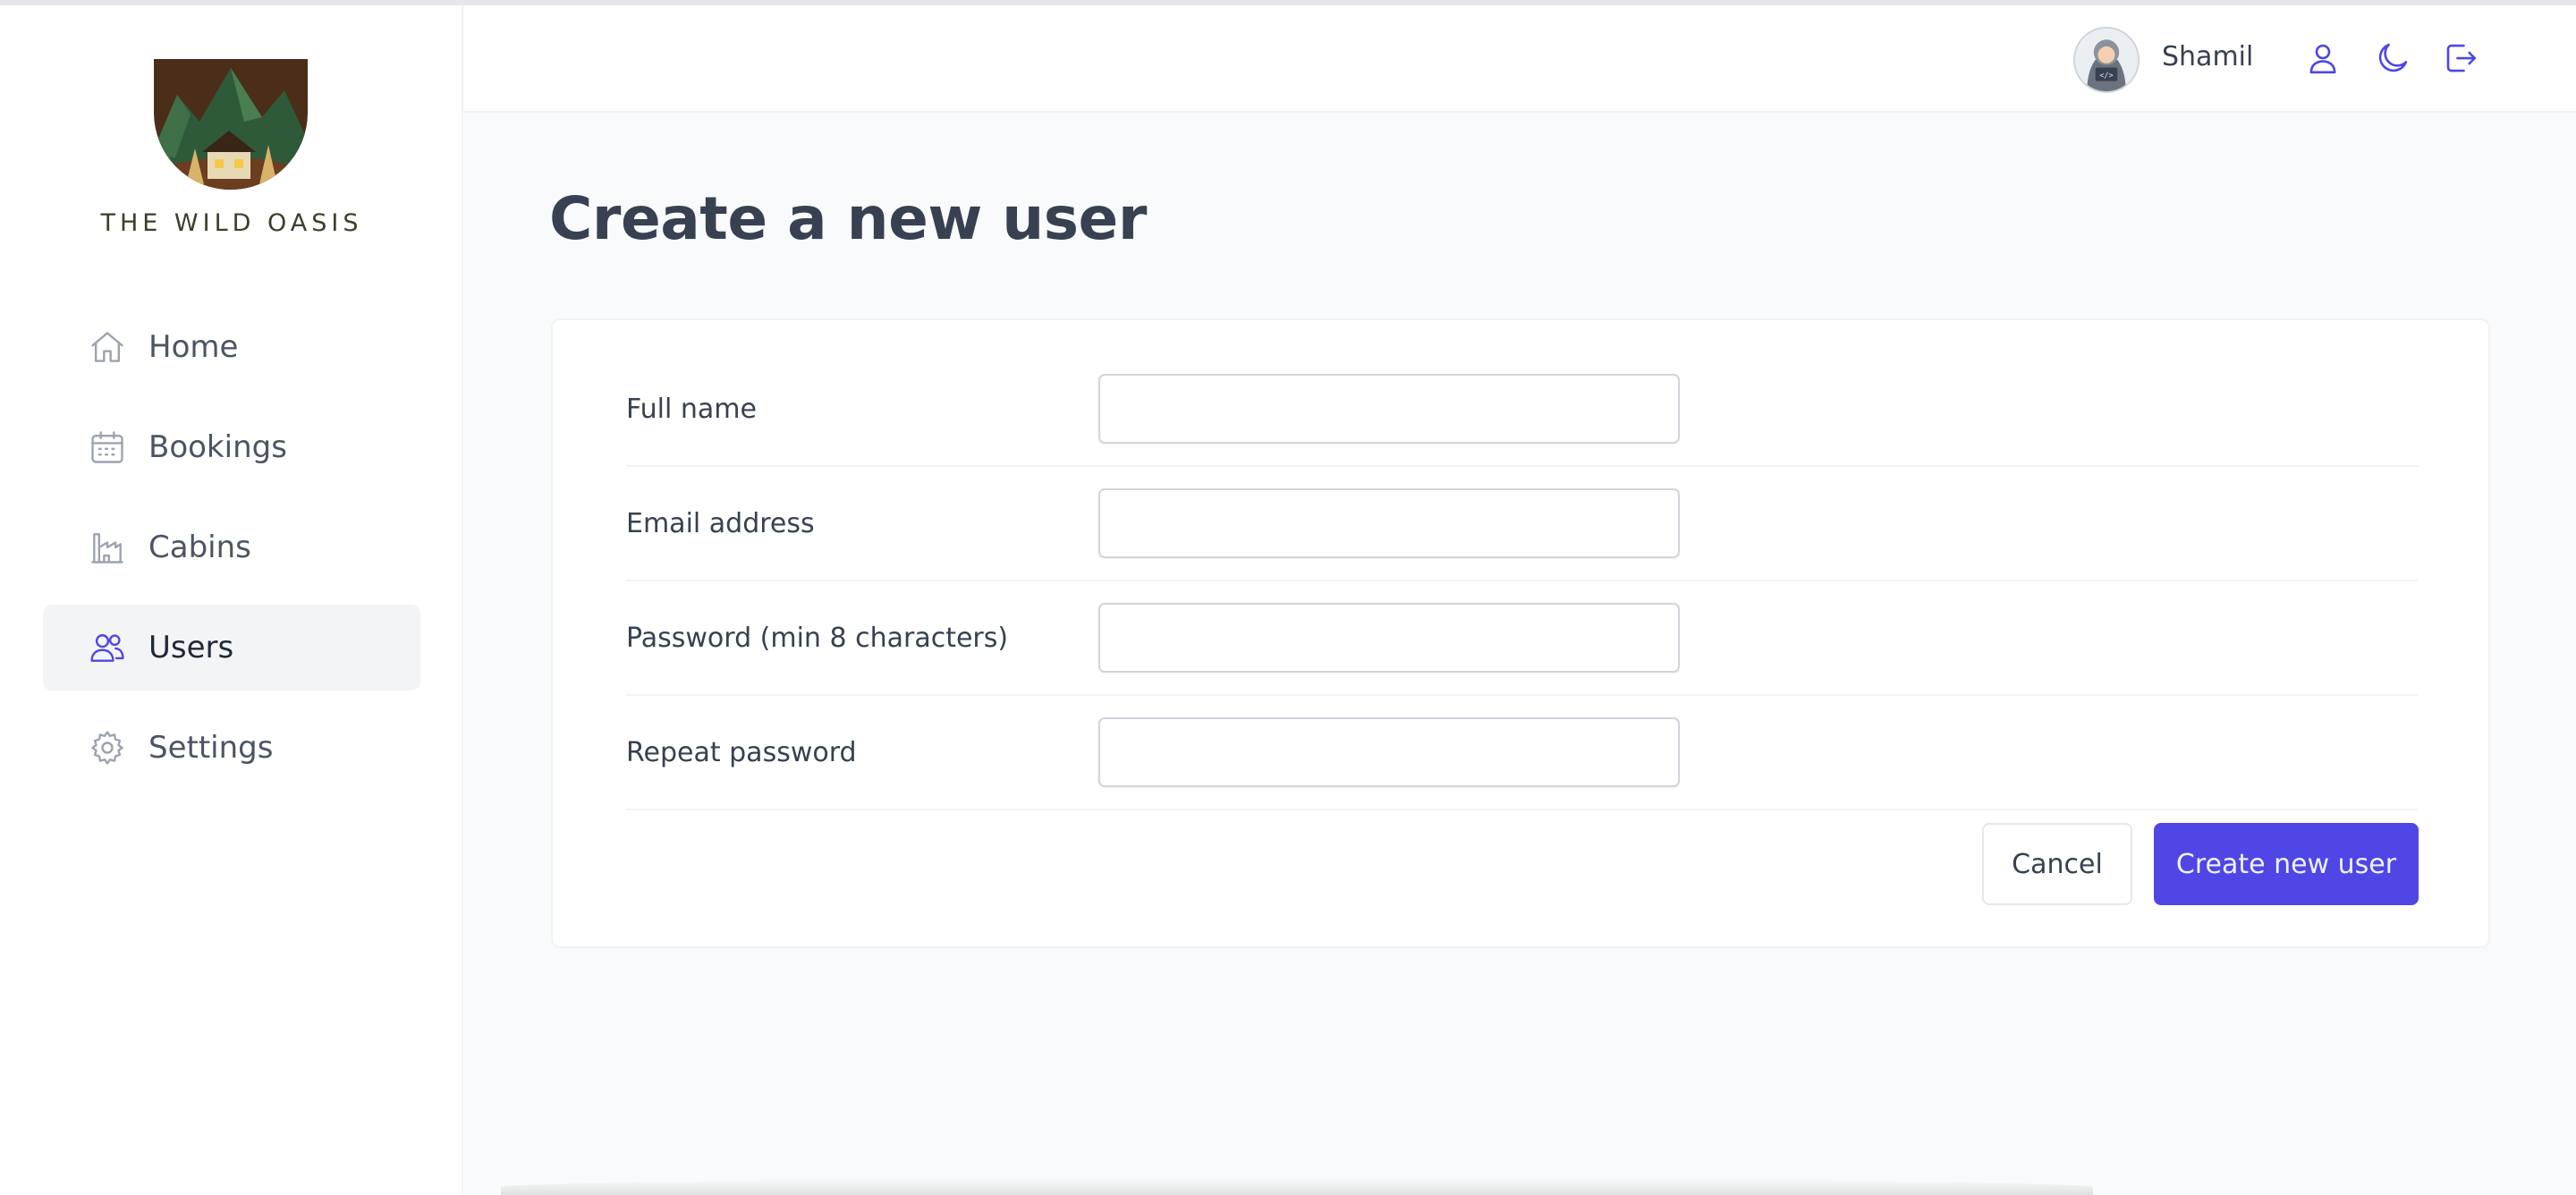 The image size is (2576, 1195). What do you see at coordinates (1389, 638) in the screenshot?
I see `password-input` at bounding box center [1389, 638].